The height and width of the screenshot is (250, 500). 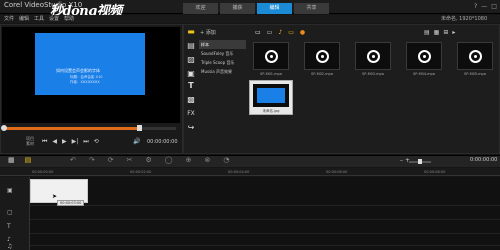 I want to click on window-controls: ? — □ ×, so click(x=487, y=6).